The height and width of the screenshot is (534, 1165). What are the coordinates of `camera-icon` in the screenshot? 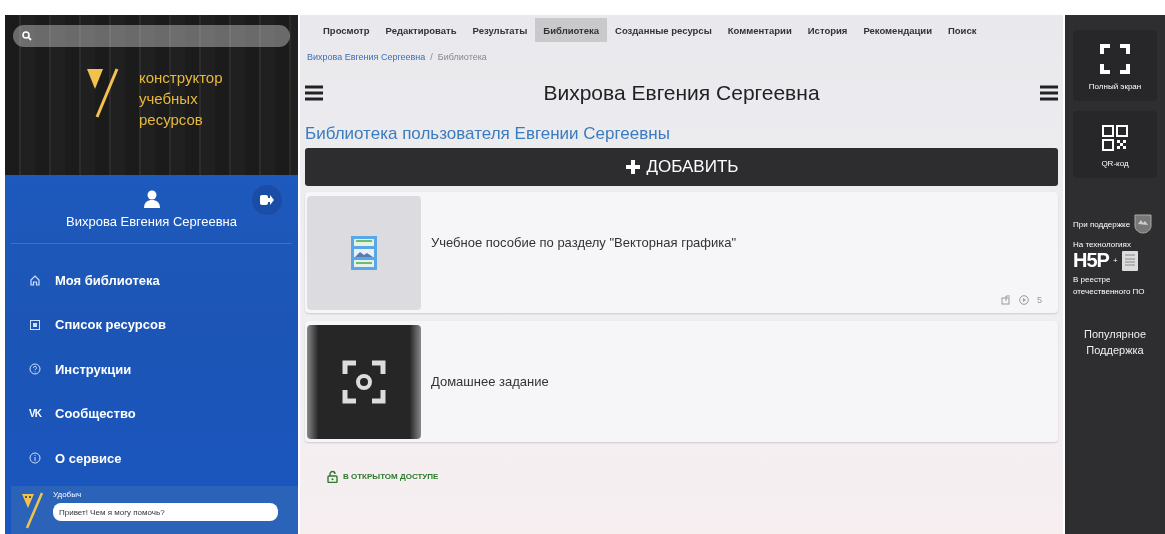 It's located at (364, 381).